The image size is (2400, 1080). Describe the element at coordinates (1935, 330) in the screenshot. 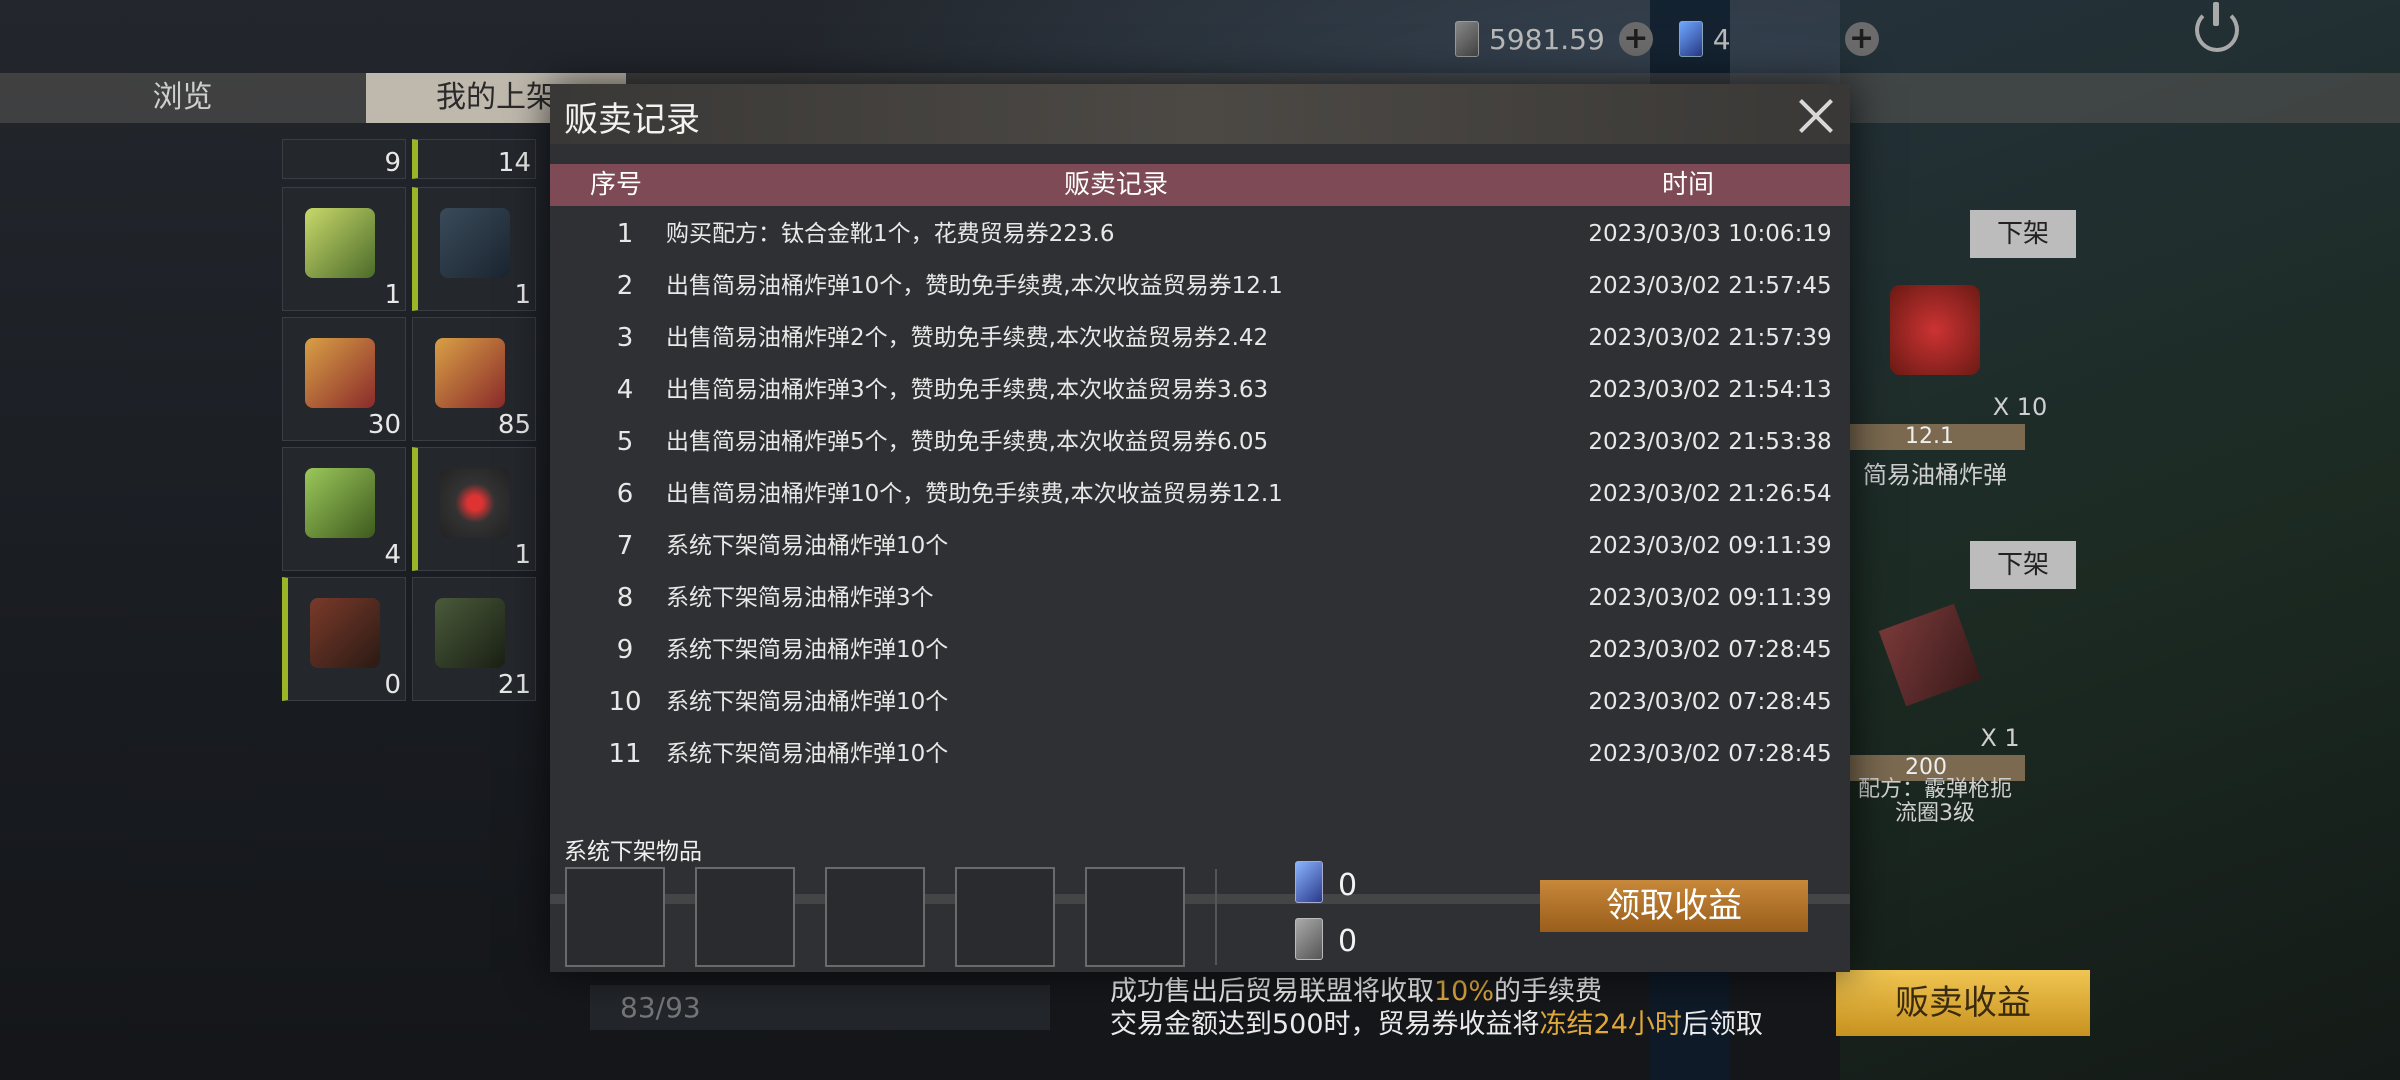

I see `fuel-bomb-icon` at that location.